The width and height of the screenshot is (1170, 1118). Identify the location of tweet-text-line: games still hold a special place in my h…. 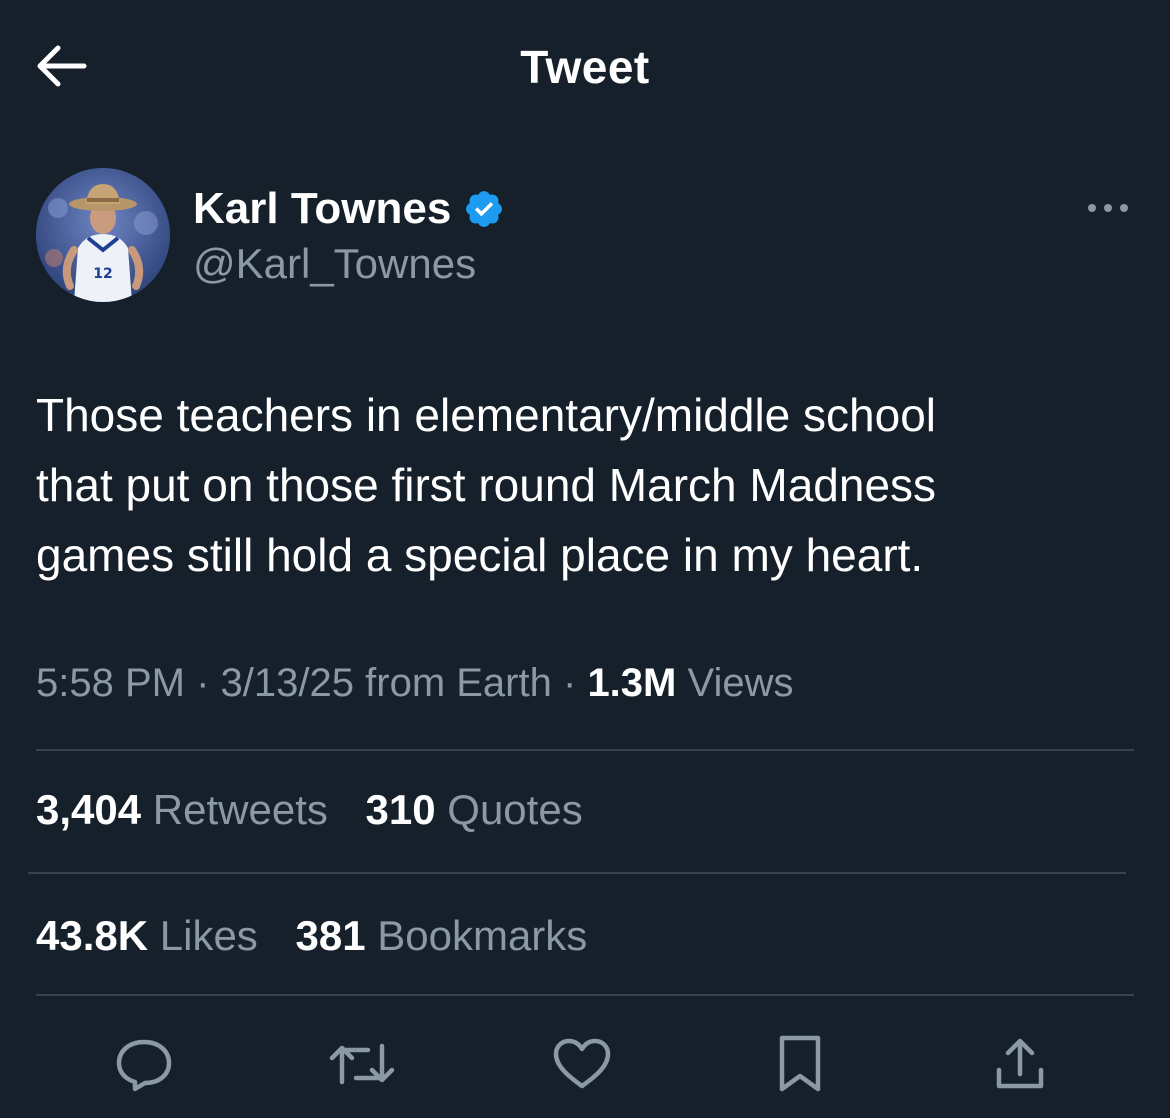
(480, 555).